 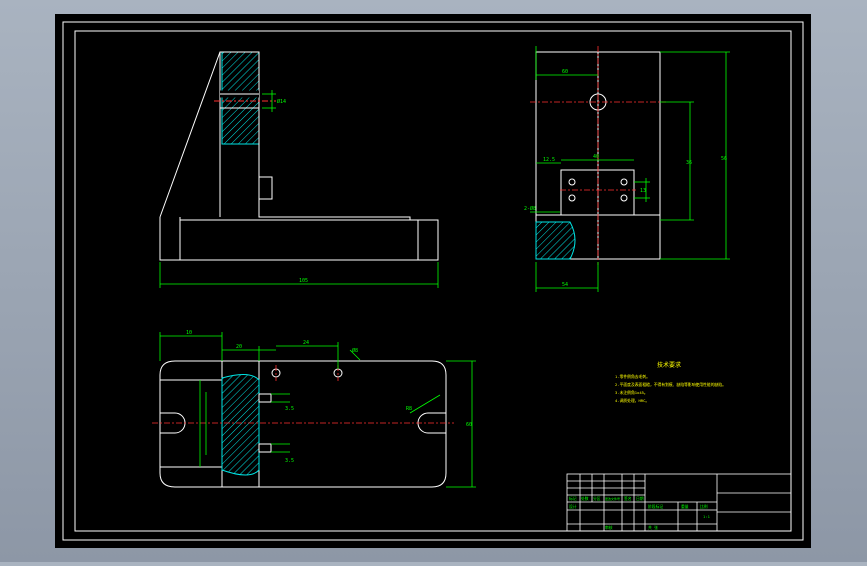 What do you see at coordinates (565, 285) in the screenshot?
I see `side-bottom-dim: 54` at bounding box center [565, 285].